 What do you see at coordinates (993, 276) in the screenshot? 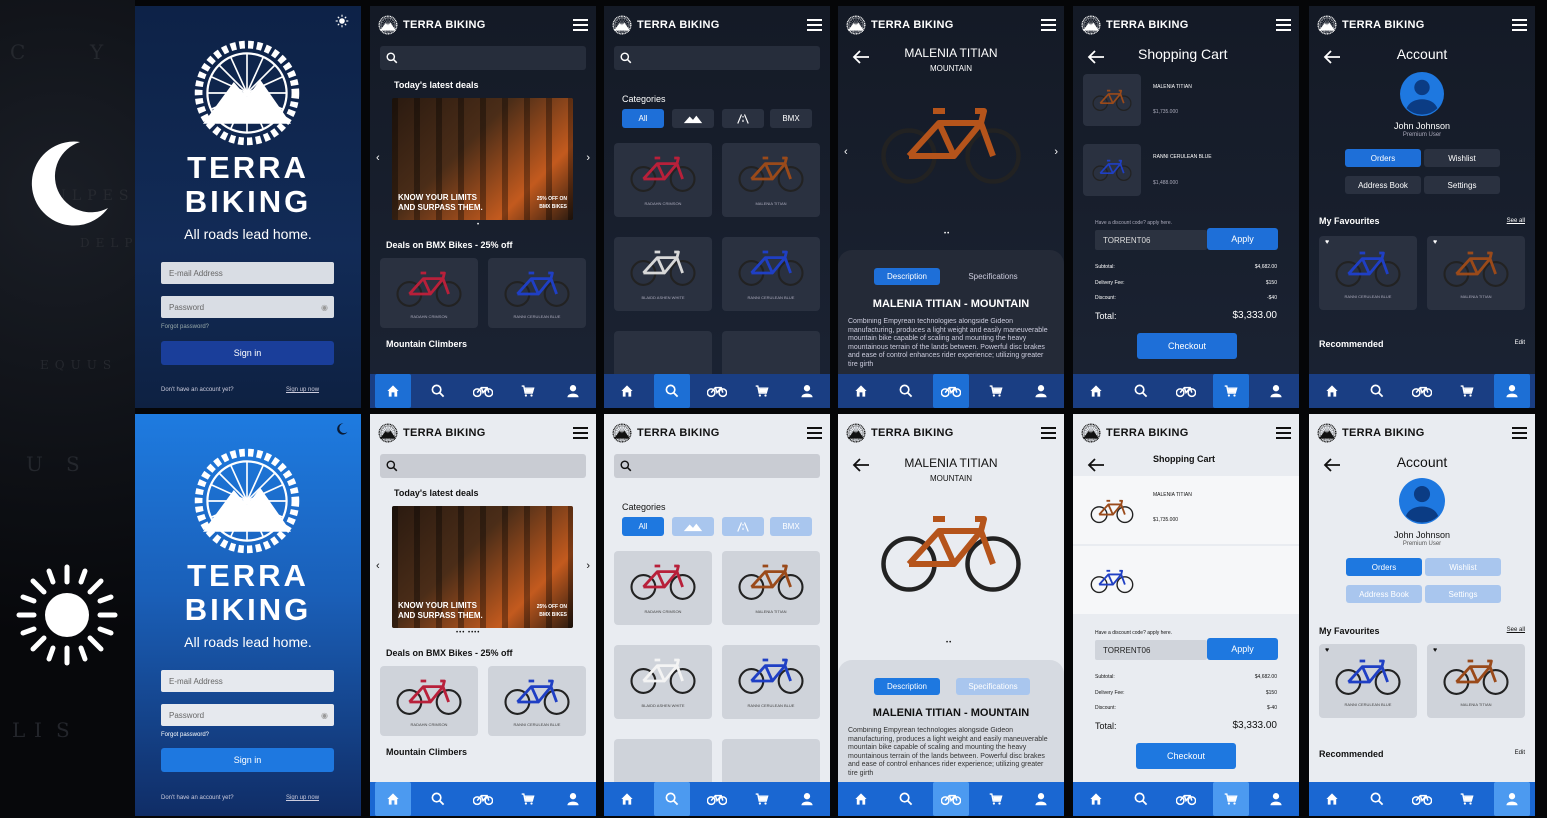
I see `specifications-tab: Specifications` at bounding box center [993, 276].